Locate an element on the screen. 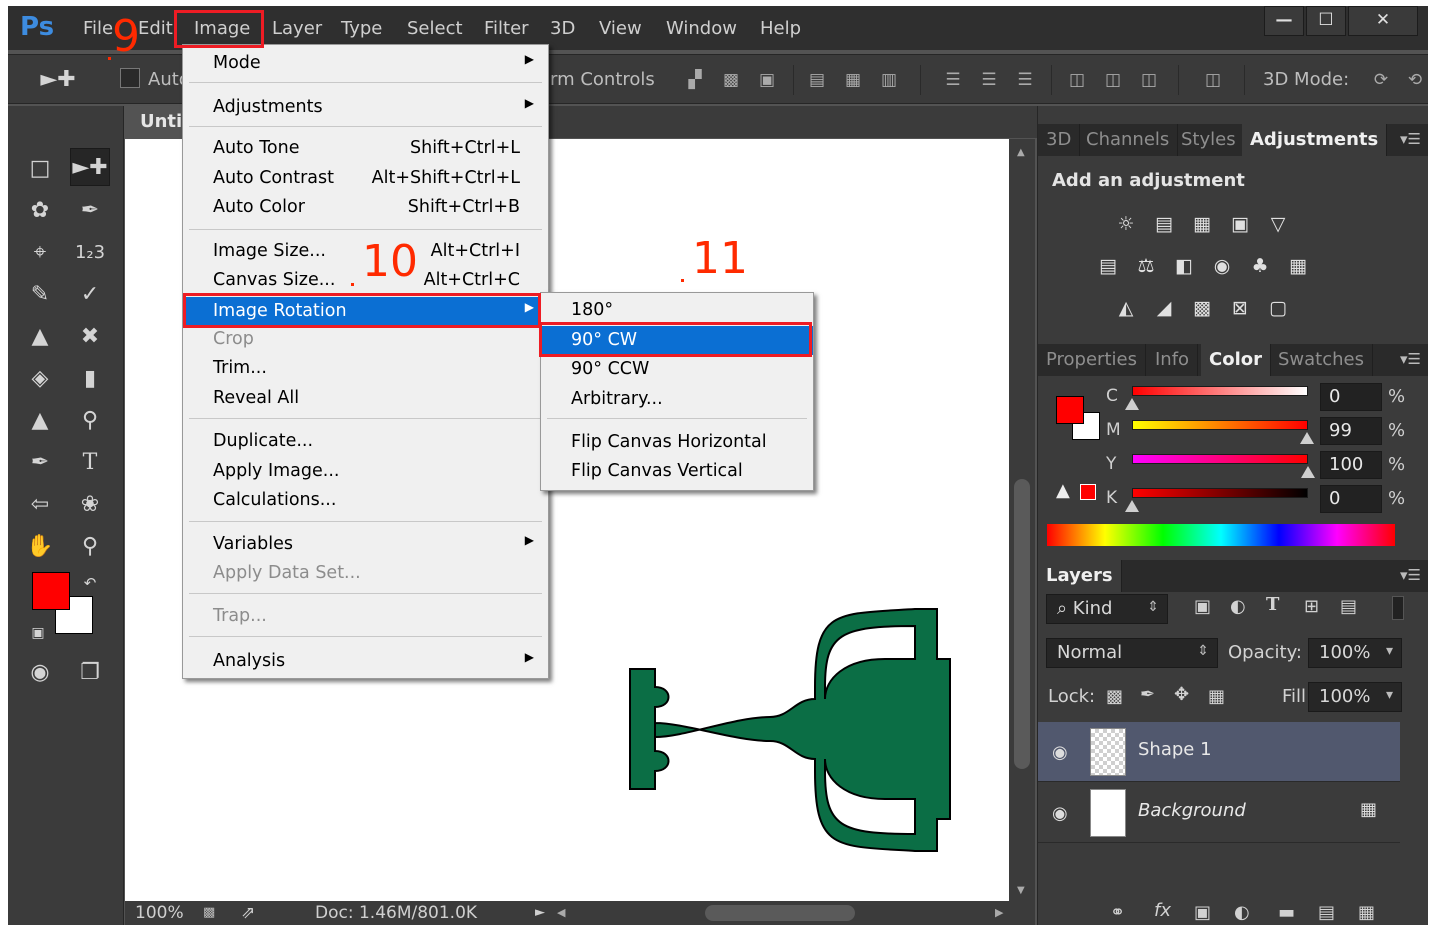 Image resolution: width=1437 pixels, height=925 pixels. photo-filter-icon: ◉ is located at coordinates (1222, 266).